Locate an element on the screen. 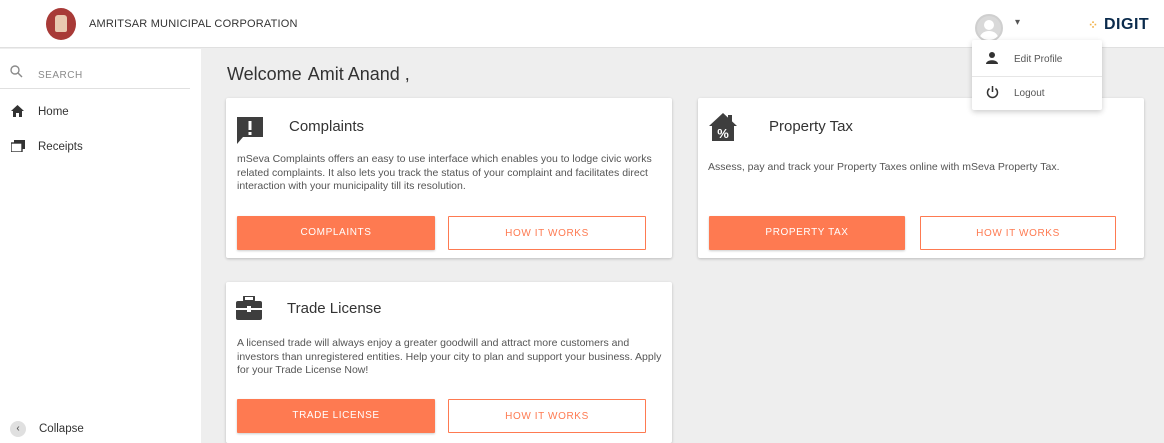 This screenshot has width=1164, height=443. menu-item-label: Edit Profile is located at coordinates (1038, 59).